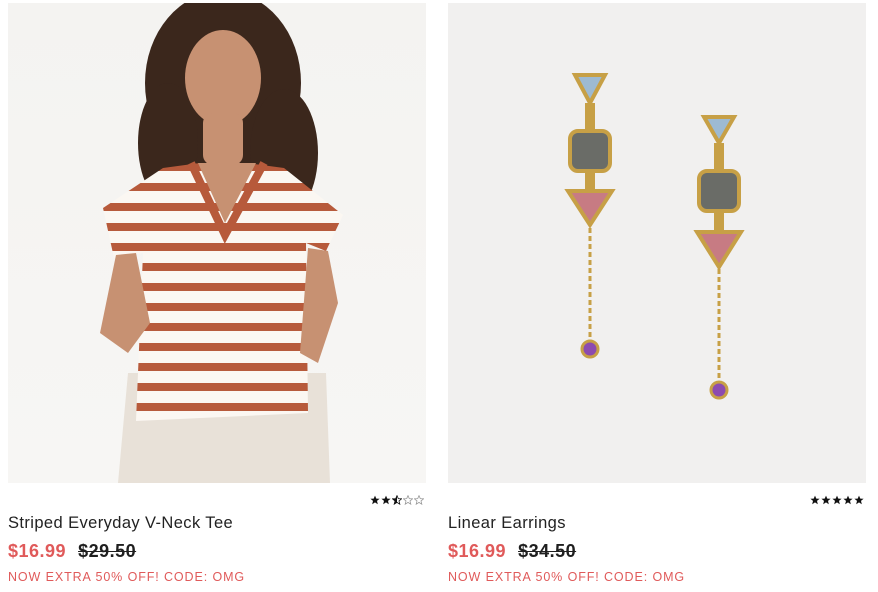 This screenshot has height=592, width=878. I want to click on price-row: $16.99 $34.50, so click(657, 551).